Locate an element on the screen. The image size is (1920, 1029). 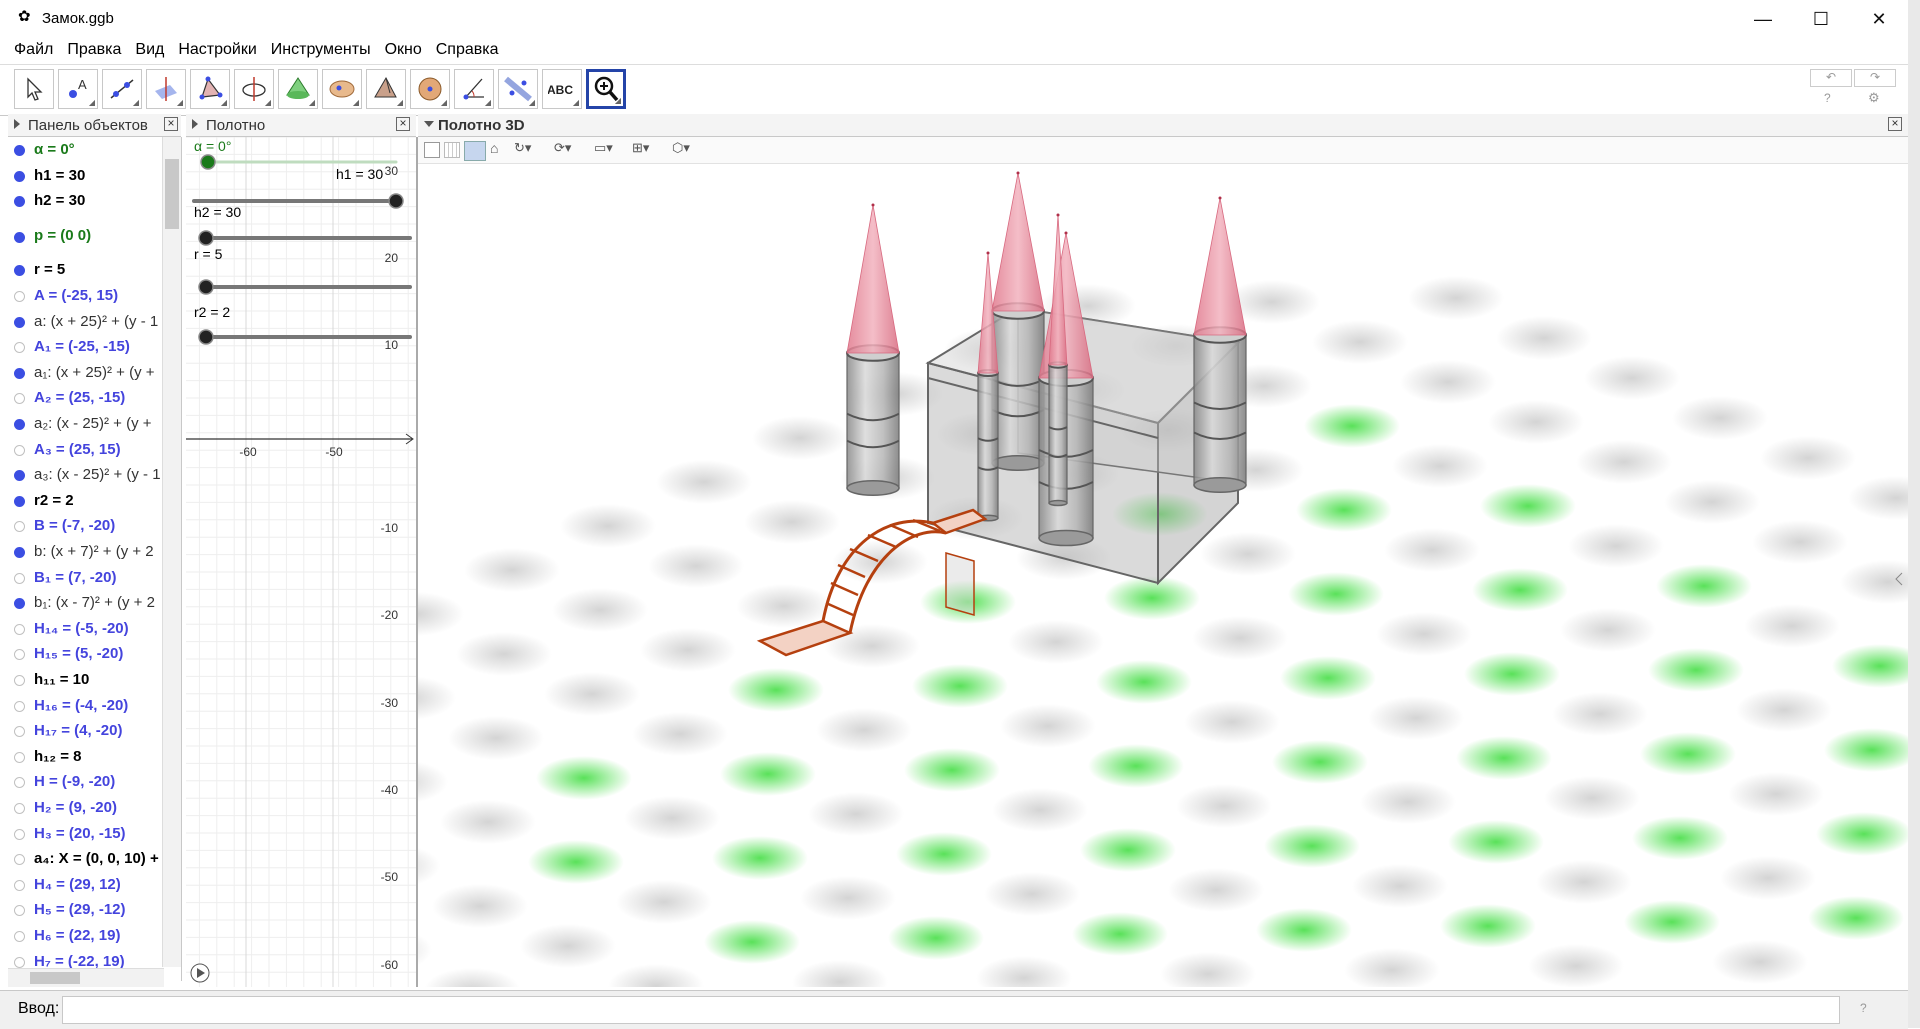
algebra-expression: α = 0° is located at coordinates (54, 149).